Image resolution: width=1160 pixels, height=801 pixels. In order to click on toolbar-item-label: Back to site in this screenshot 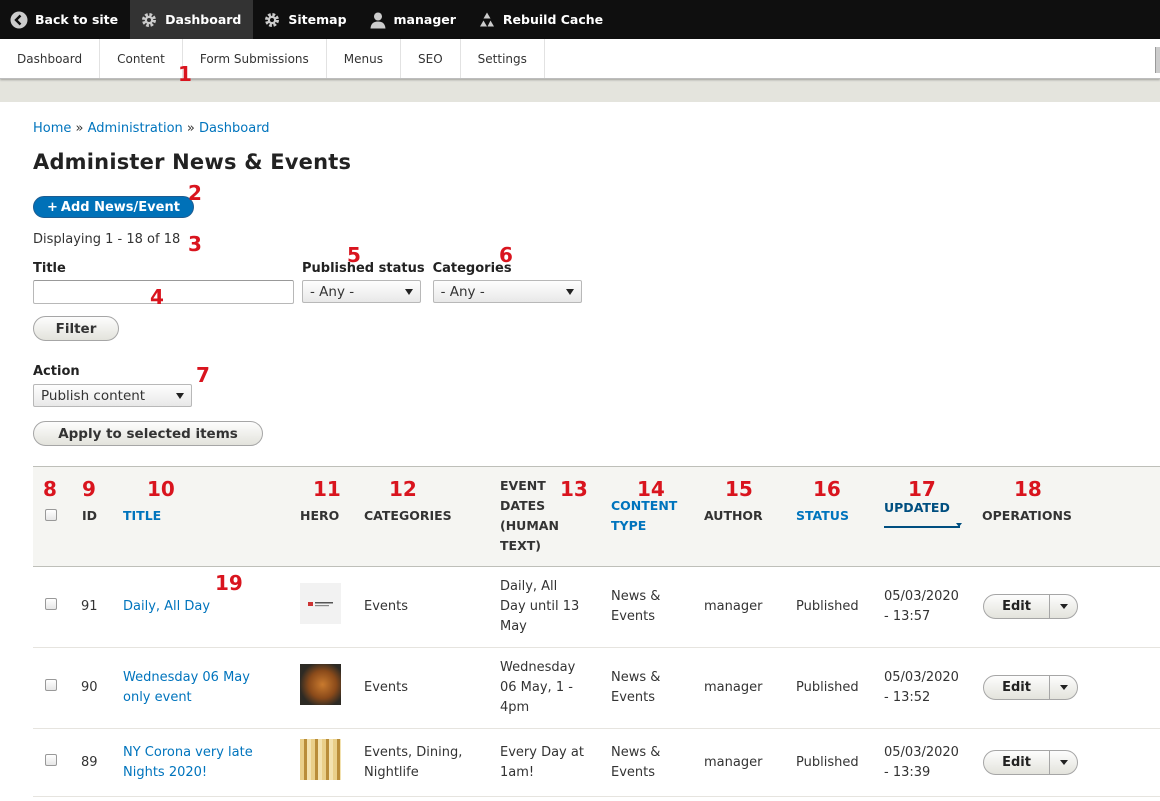, I will do `click(77, 19)`.